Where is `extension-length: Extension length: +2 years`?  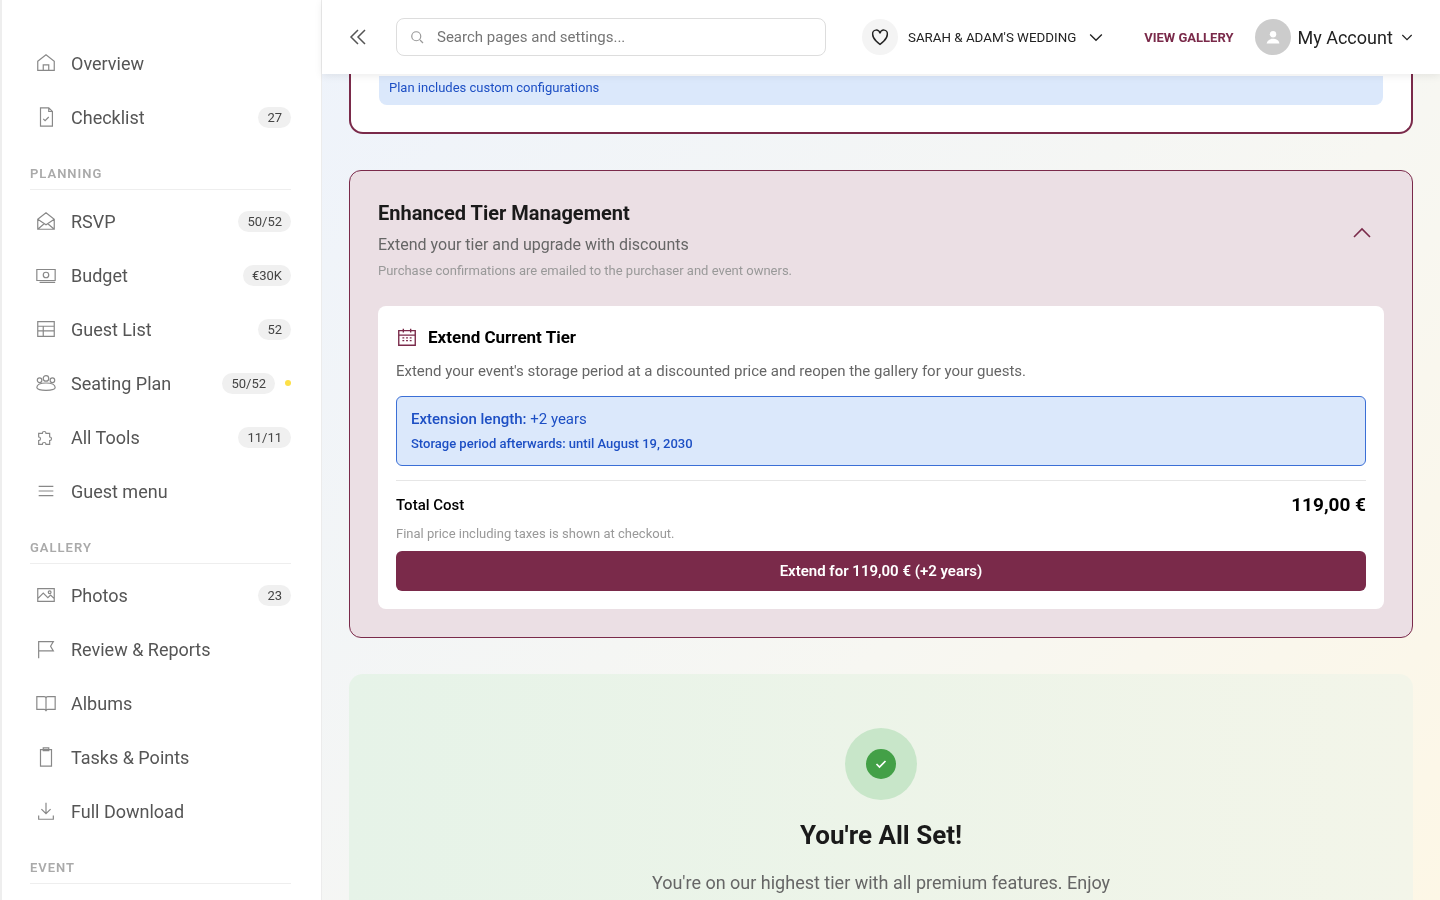 extension-length: Extension length: +2 years is located at coordinates (499, 419).